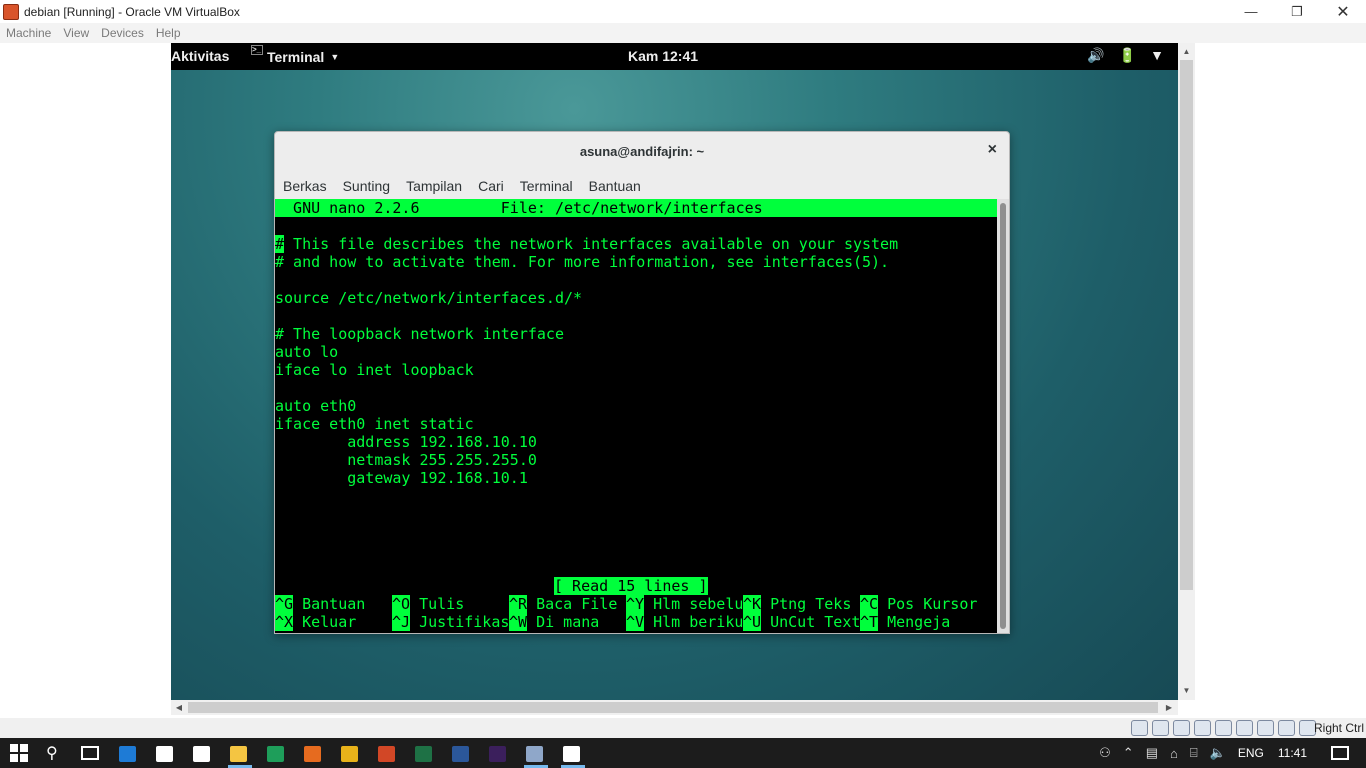 Image resolution: width=1366 pixels, height=768 pixels. I want to click on shortcut-baca-file: ^R Baca File, so click(568, 604).